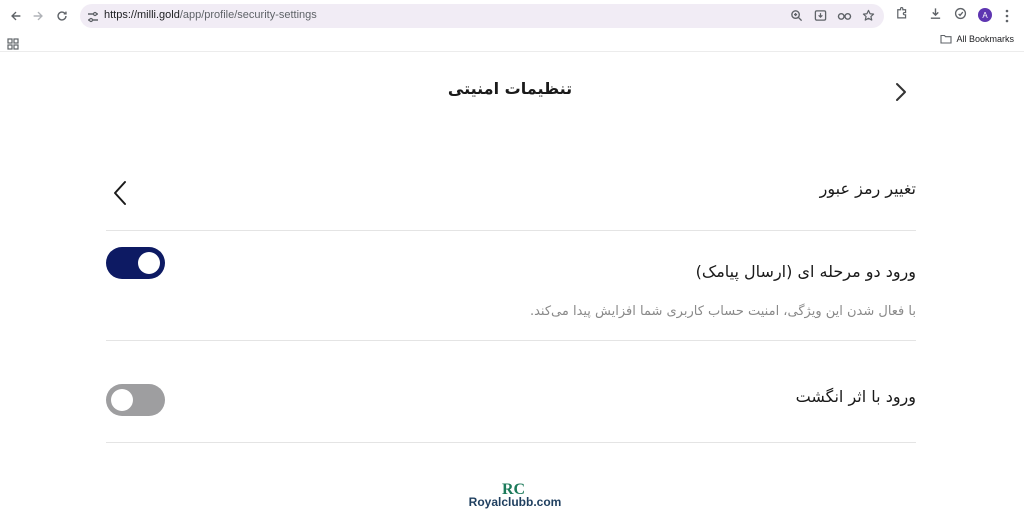 This screenshot has width=1024, height=512. Describe the element at coordinates (512, 42) in the screenshot. I see `bookmarks-bar: All Bookmarks` at that location.